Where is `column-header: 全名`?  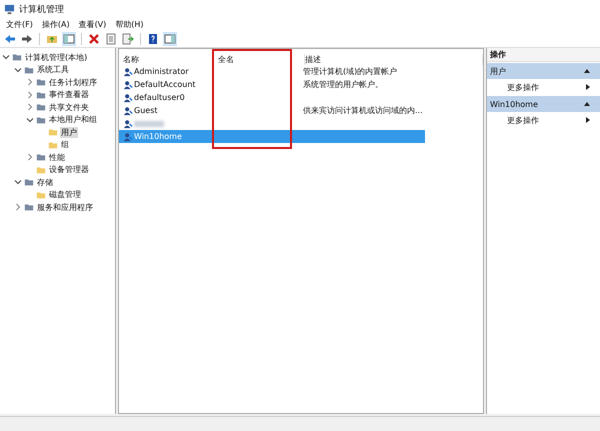 column-header: 全名 is located at coordinates (259, 59).